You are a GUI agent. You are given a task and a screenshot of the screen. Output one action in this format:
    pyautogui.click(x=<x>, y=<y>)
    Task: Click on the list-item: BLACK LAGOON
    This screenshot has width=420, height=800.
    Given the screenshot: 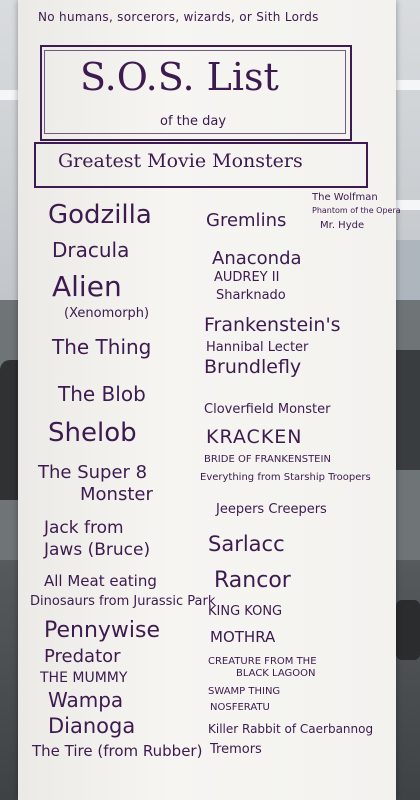 What is the action you would take?
    pyautogui.click(x=276, y=673)
    